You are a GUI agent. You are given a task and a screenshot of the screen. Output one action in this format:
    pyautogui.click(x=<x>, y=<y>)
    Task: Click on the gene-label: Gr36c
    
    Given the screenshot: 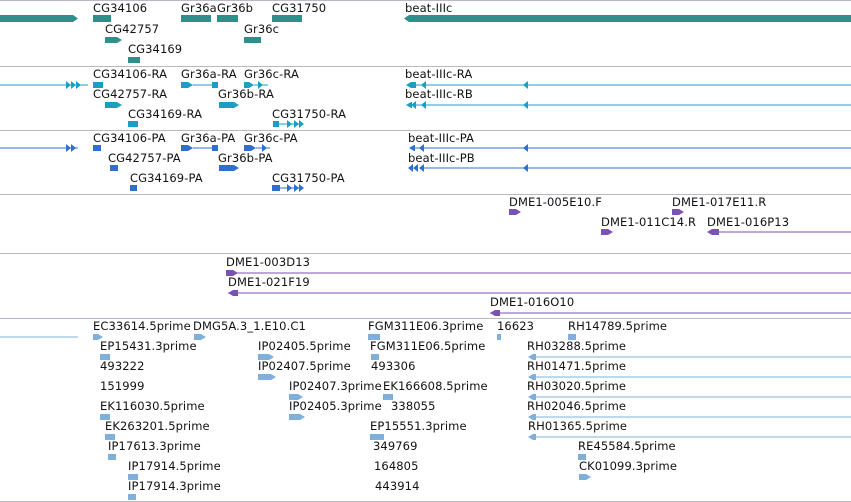 What is the action you would take?
    pyautogui.click(x=261, y=29)
    